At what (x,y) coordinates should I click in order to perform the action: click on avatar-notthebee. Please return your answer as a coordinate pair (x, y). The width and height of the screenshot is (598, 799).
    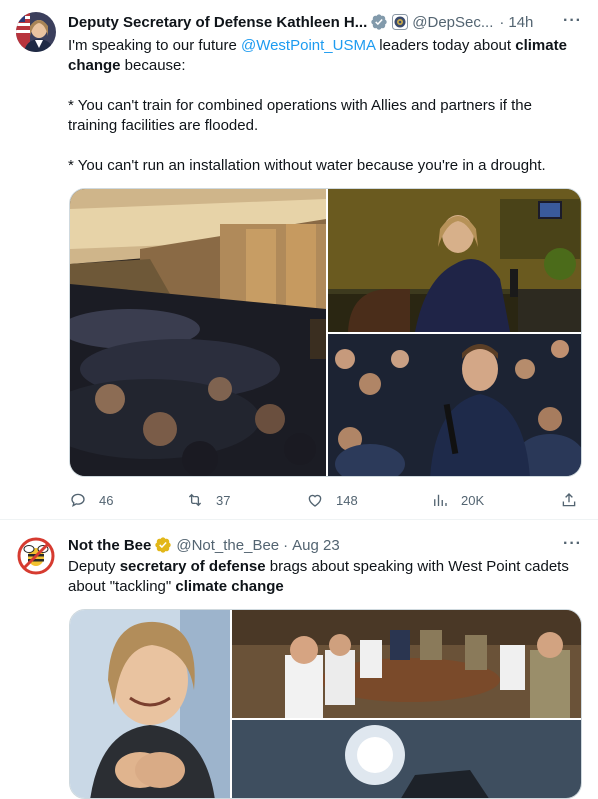
    Looking at the image, I should click on (36, 556).